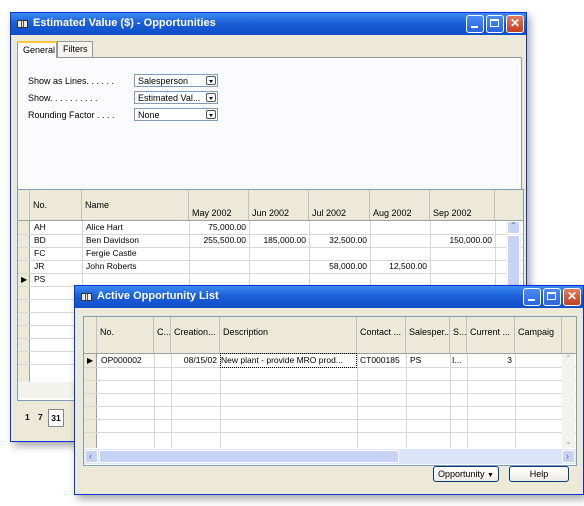  I want to click on row-may: 75,000.00, so click(227, 227).